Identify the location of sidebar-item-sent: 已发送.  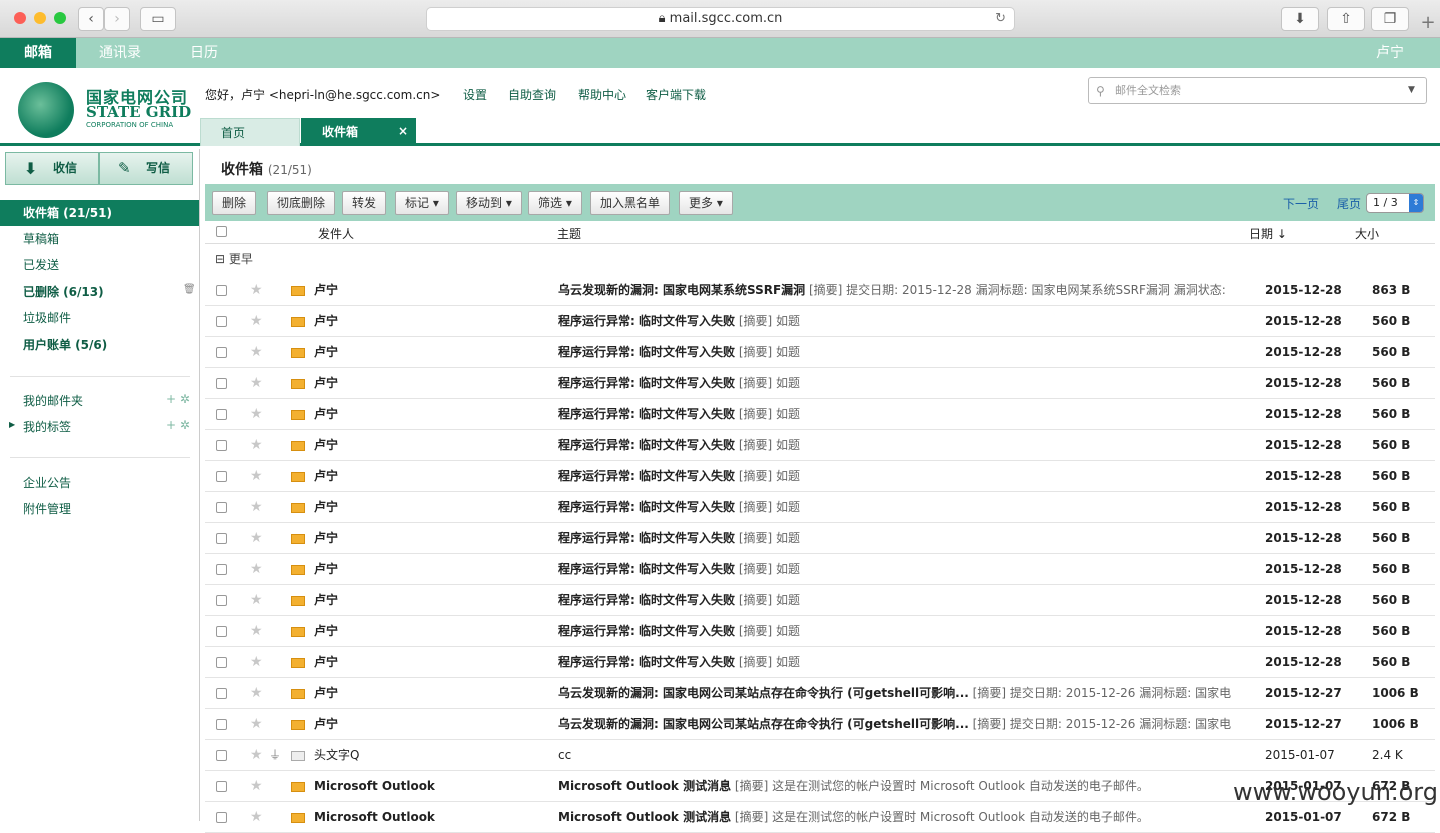
(99, 265).